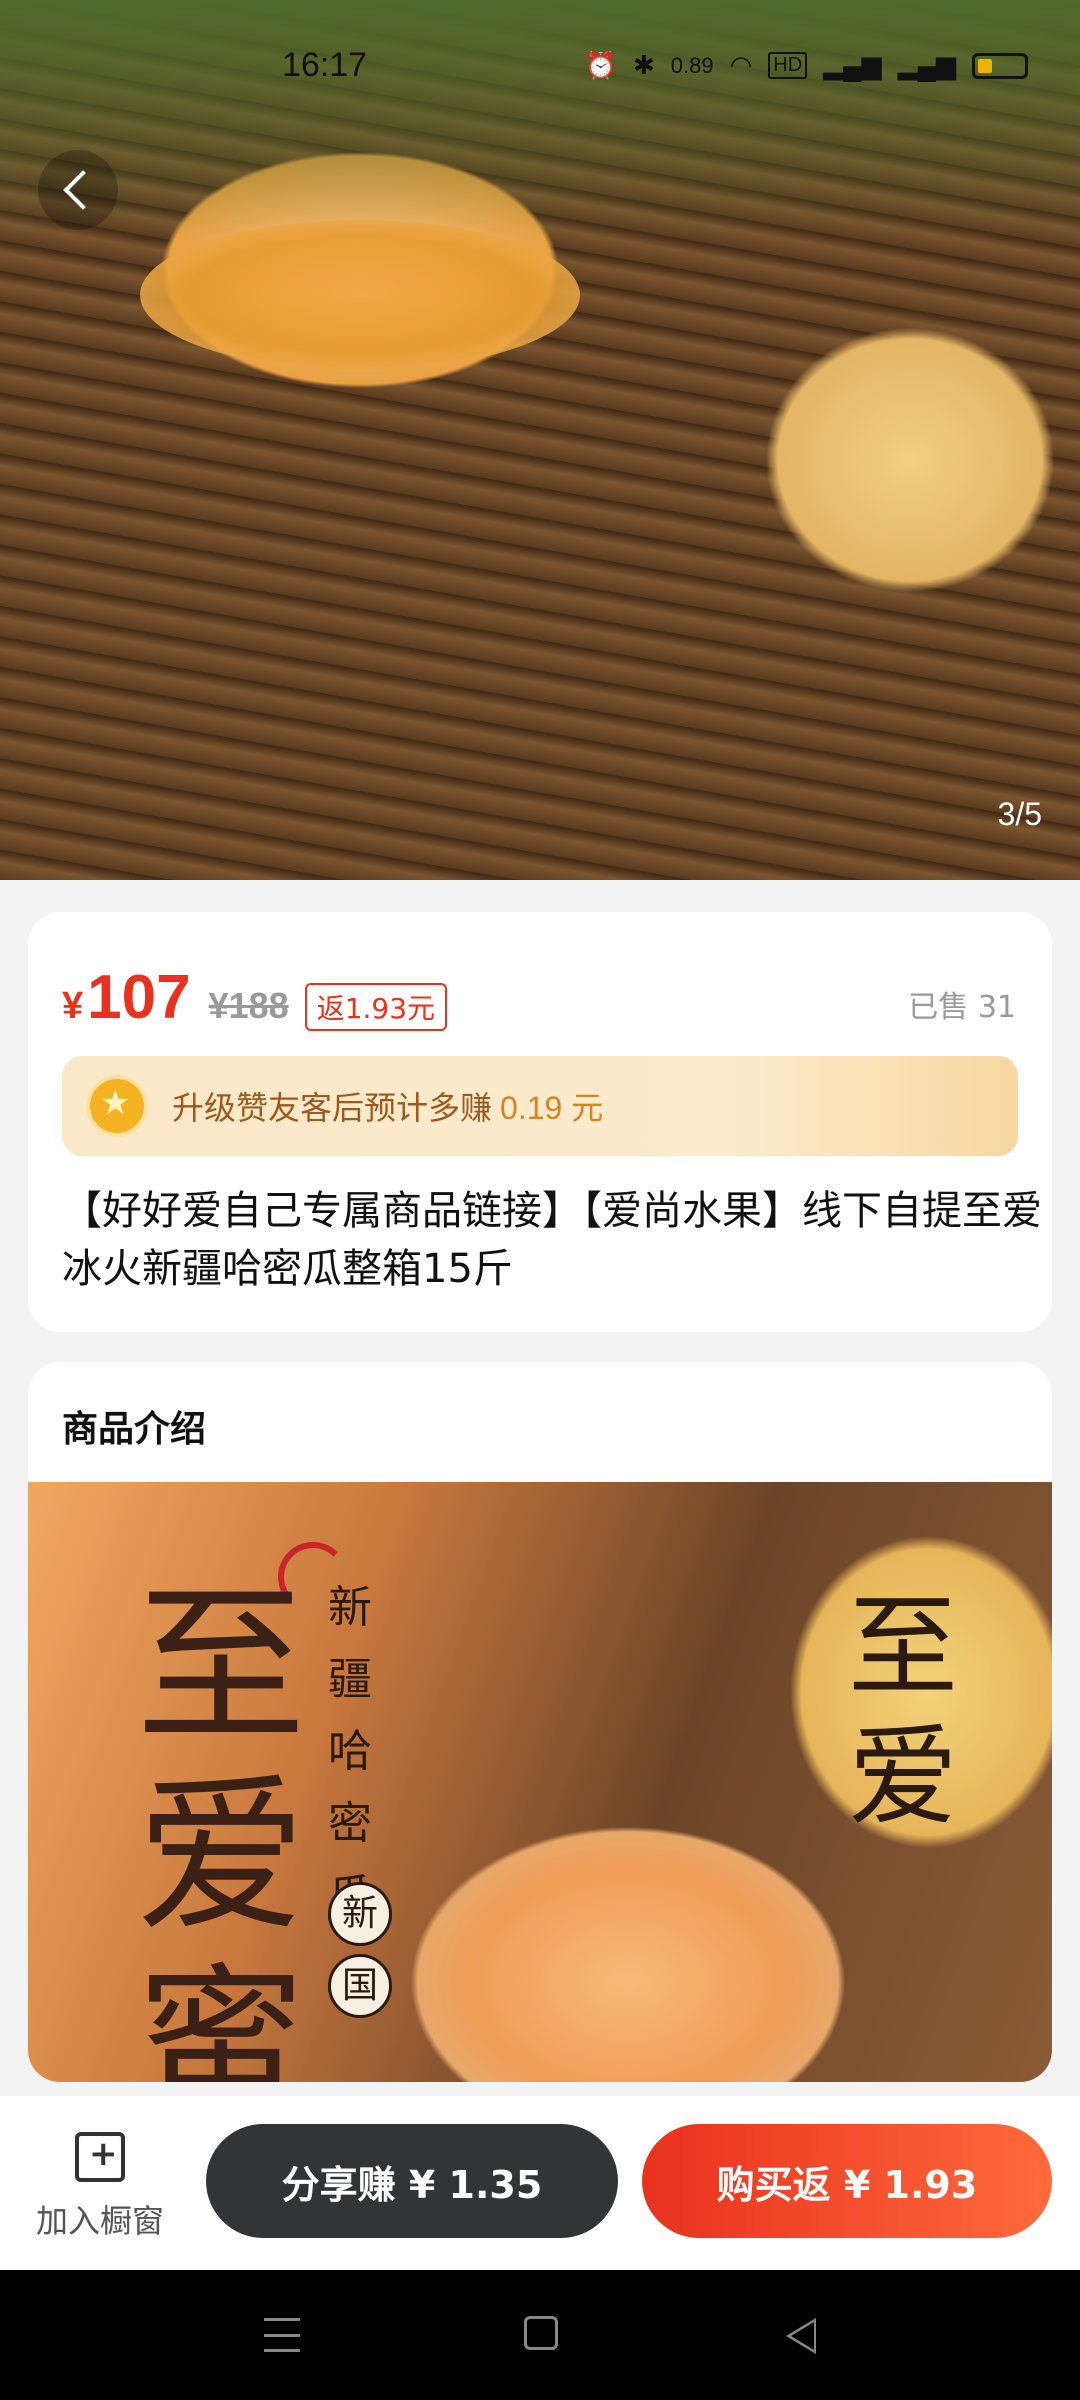 The width and height of the screenshot is (1080, 2400). I want to click on star-icon, so click(117, 1106).